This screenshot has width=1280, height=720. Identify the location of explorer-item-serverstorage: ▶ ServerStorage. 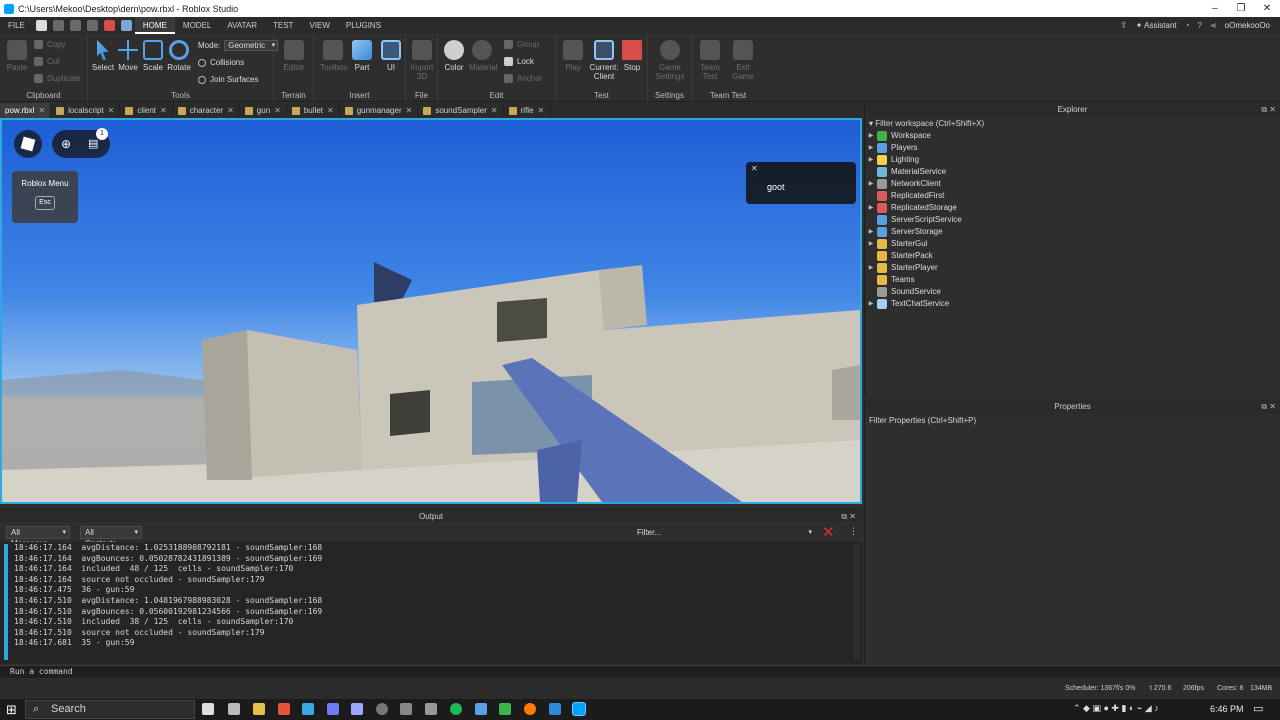
(1072, 232).